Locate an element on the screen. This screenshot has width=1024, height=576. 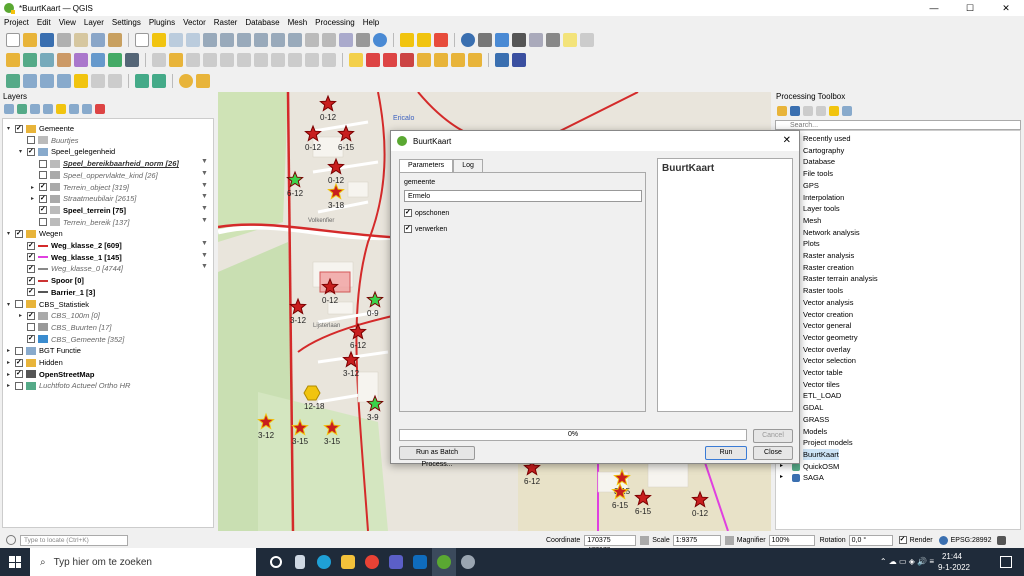
copy-icon is located at coordinates (278, 60).